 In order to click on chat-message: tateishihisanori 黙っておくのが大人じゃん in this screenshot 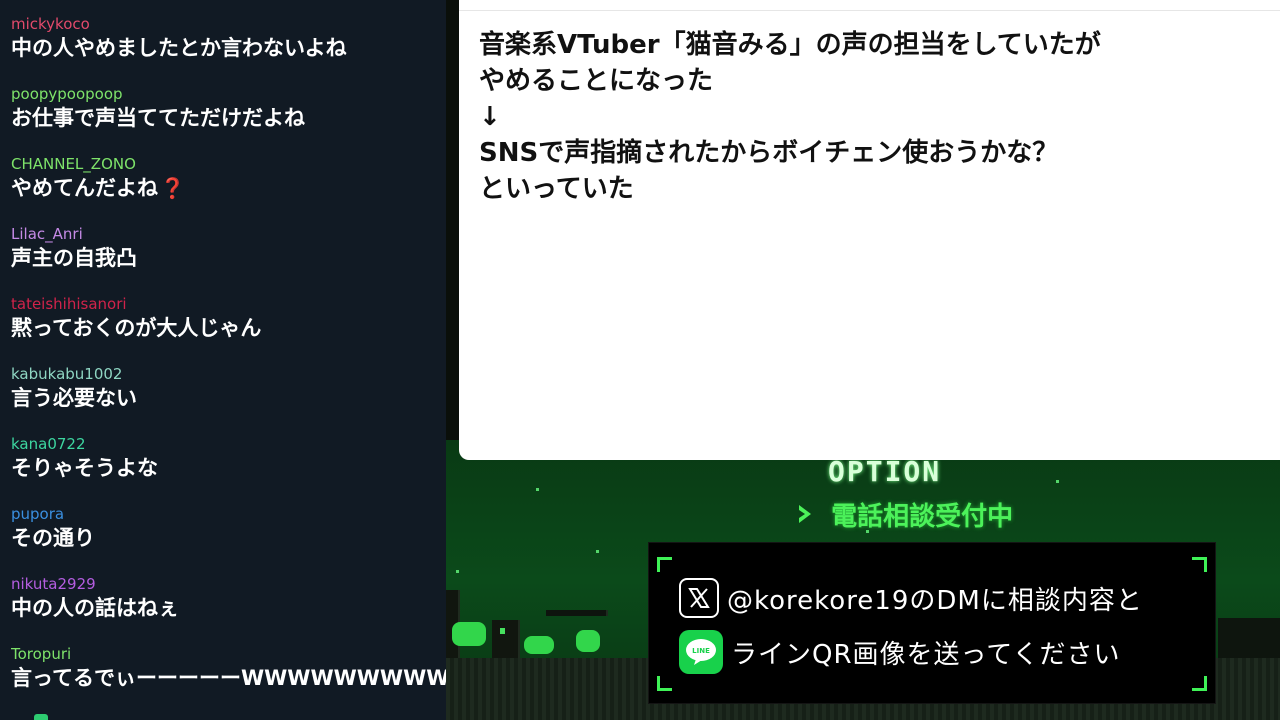, I will do `click(228, 318)`.